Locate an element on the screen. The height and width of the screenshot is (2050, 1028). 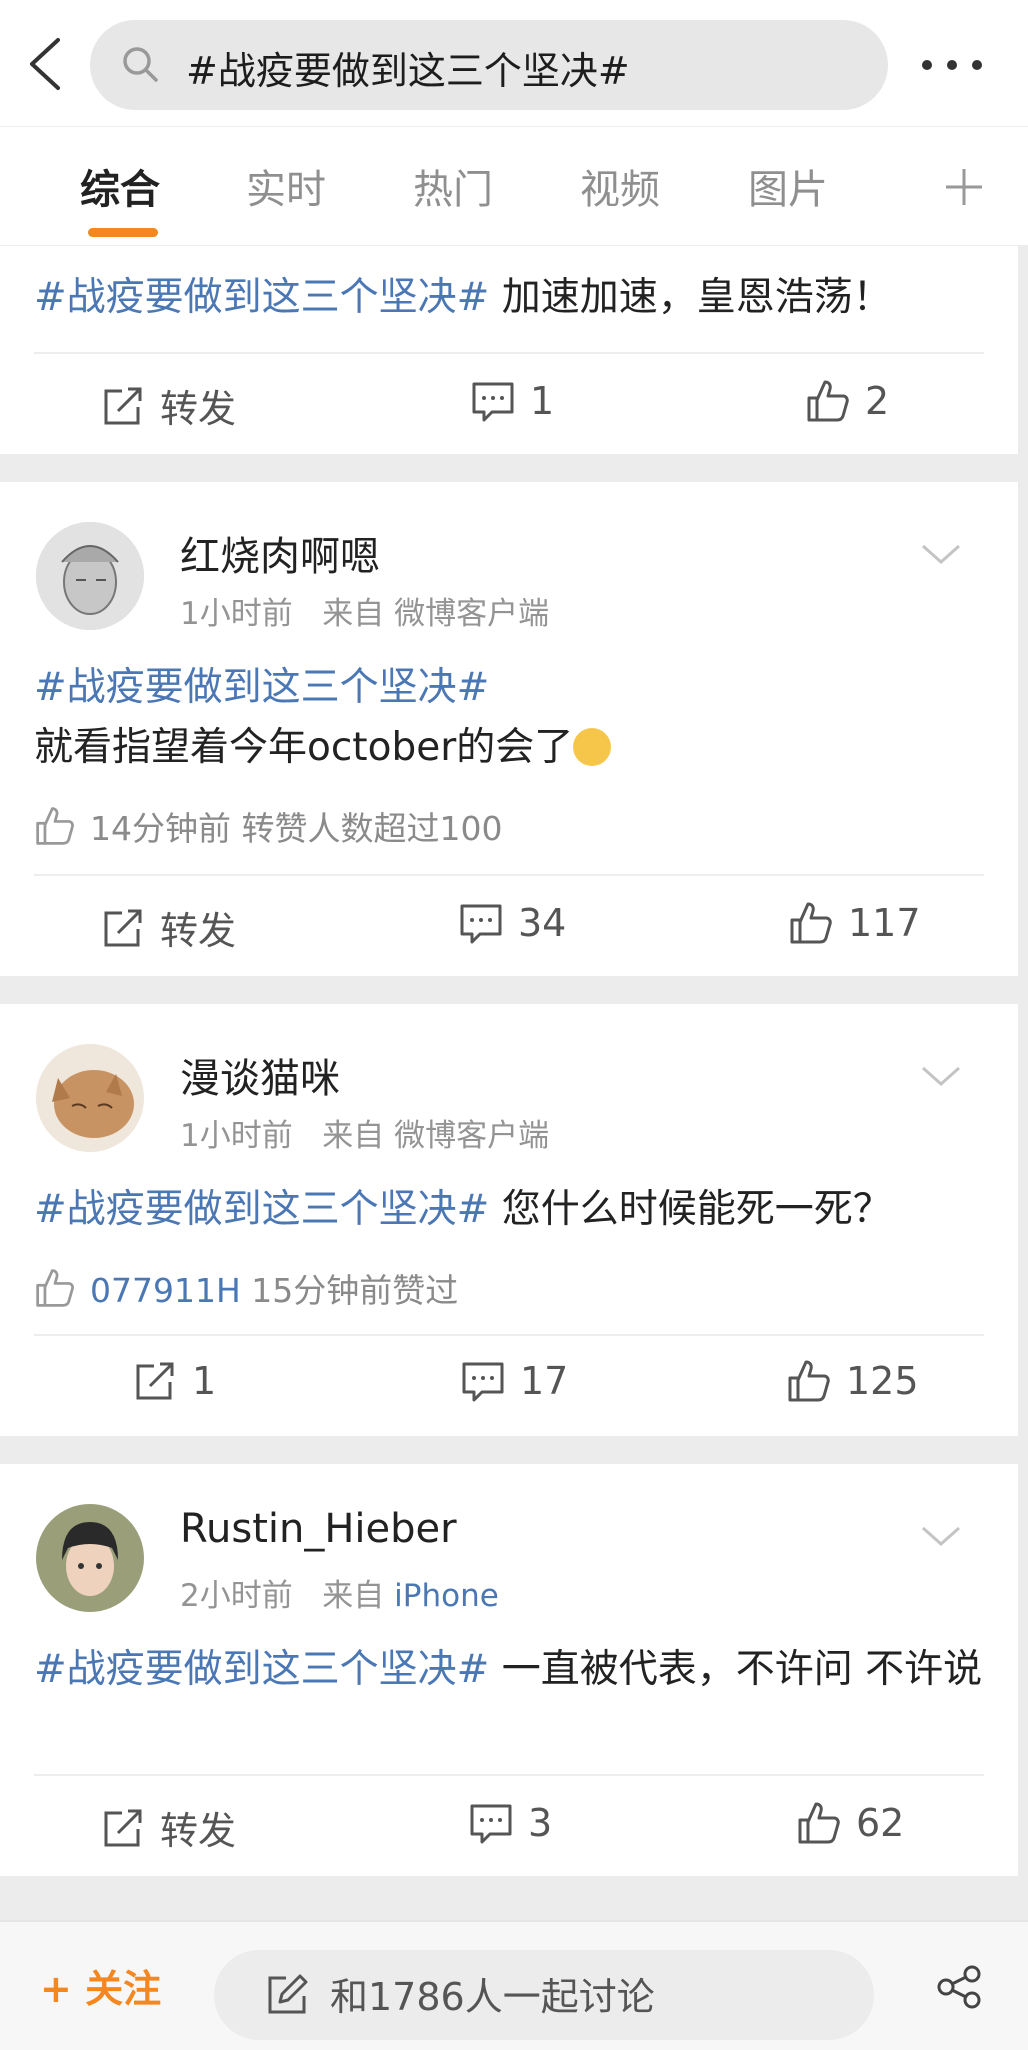
comment-count: 17 is located at coordinates (544, 1381).